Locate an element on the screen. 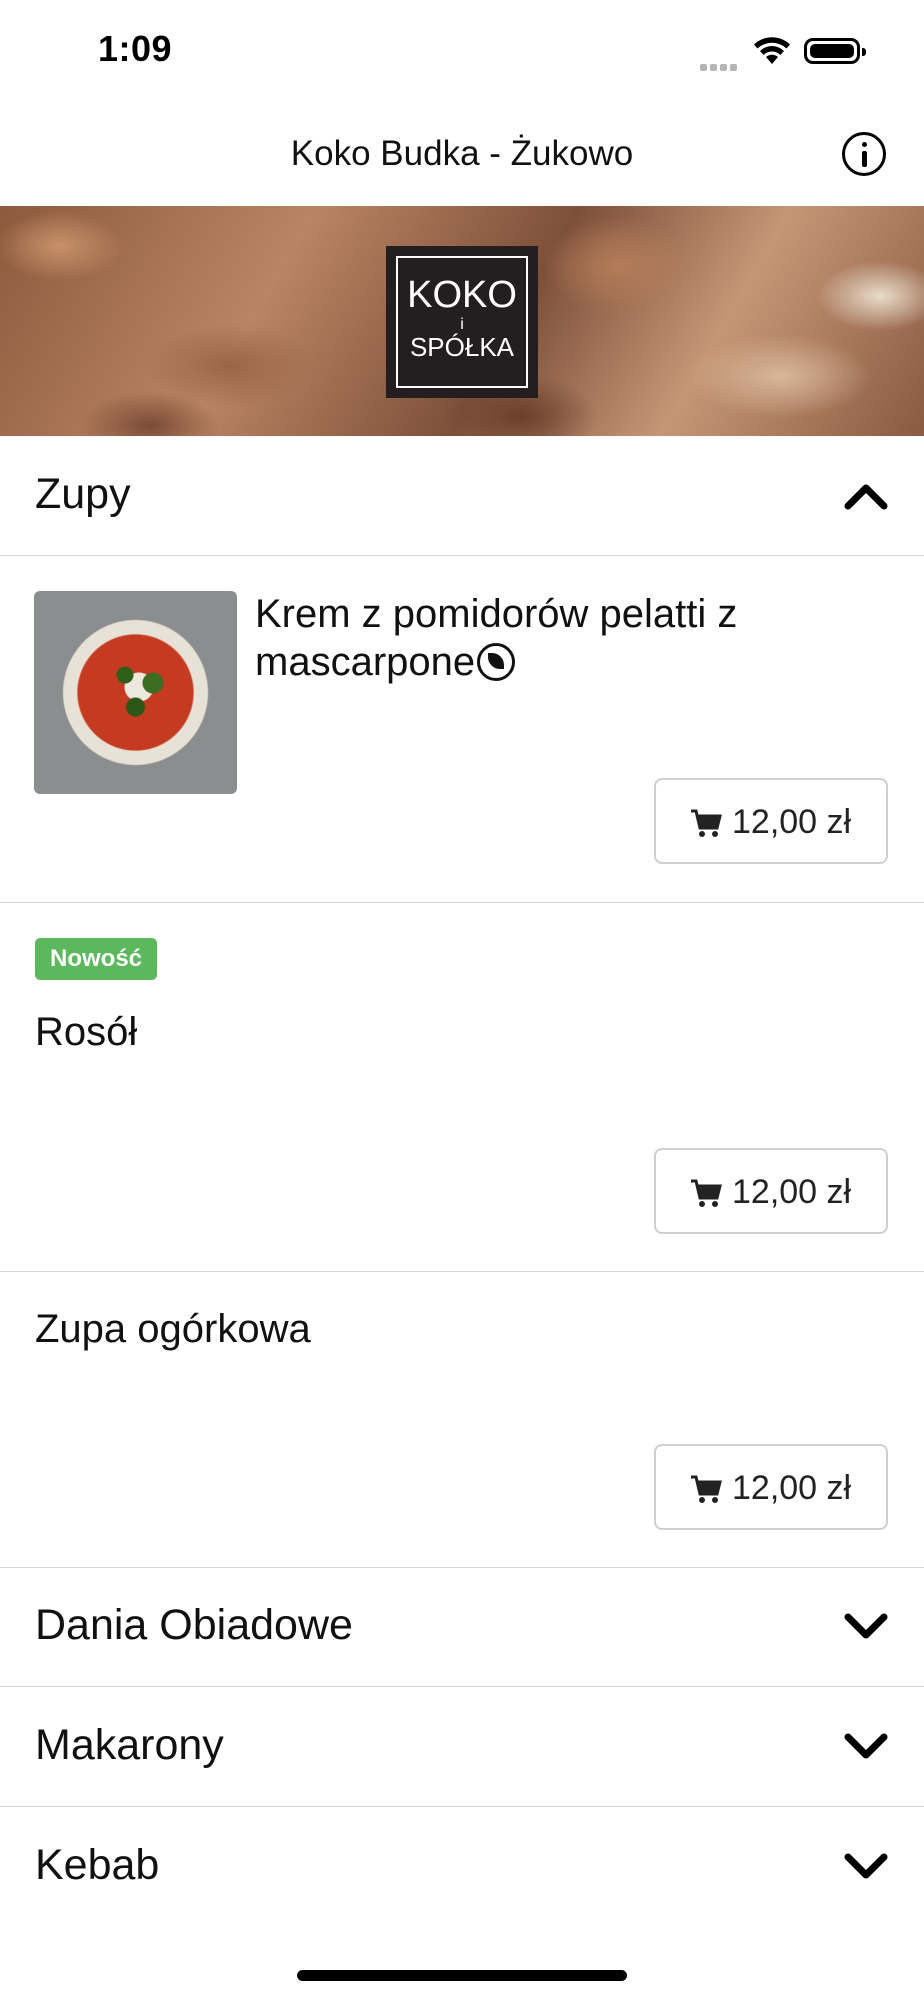 This screenshot has width=924, height=2000. logo-text-spolka: SPÓŁKA is located at coordinates (462, 347).